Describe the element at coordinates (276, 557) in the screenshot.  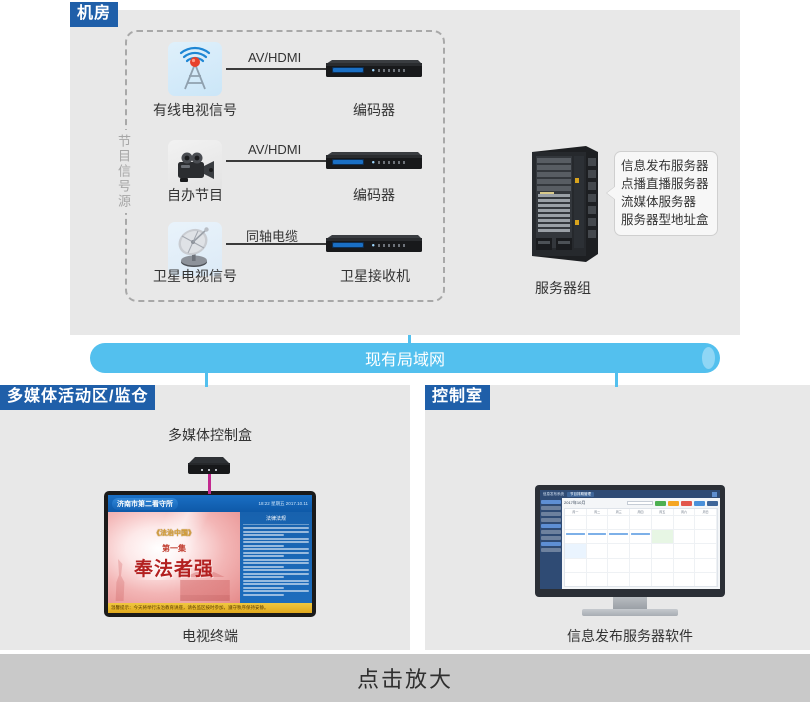
I see `tv-side-panel: 法律法规` at that location.